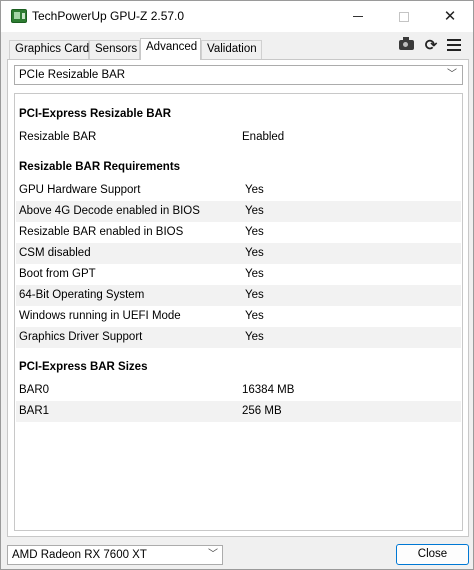 The height and width of the screenshot is (570, 474). I want to click on row-label: Boot from GPT, so click(57, 274).